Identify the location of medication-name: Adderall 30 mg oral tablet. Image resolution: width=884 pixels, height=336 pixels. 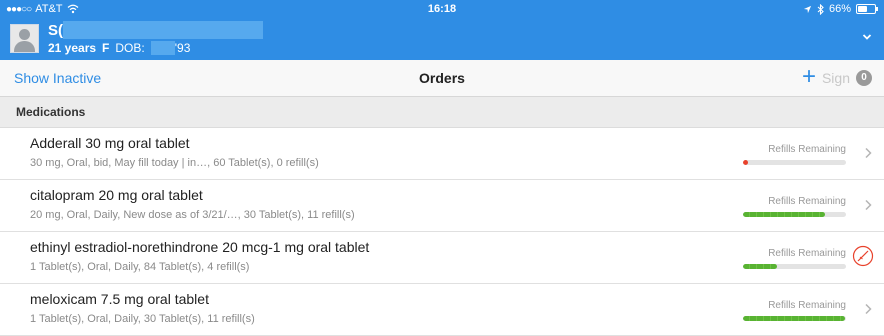
(110, 143).